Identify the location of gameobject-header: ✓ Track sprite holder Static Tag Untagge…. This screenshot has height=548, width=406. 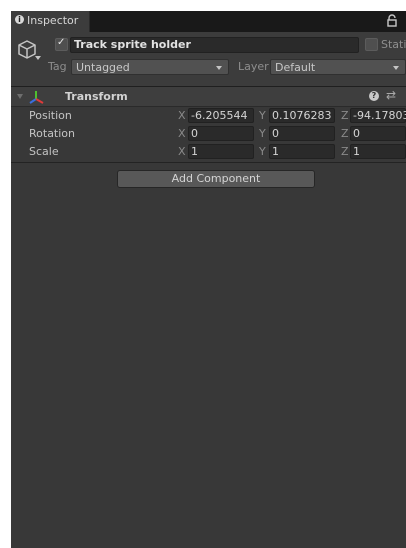
(208, 59).